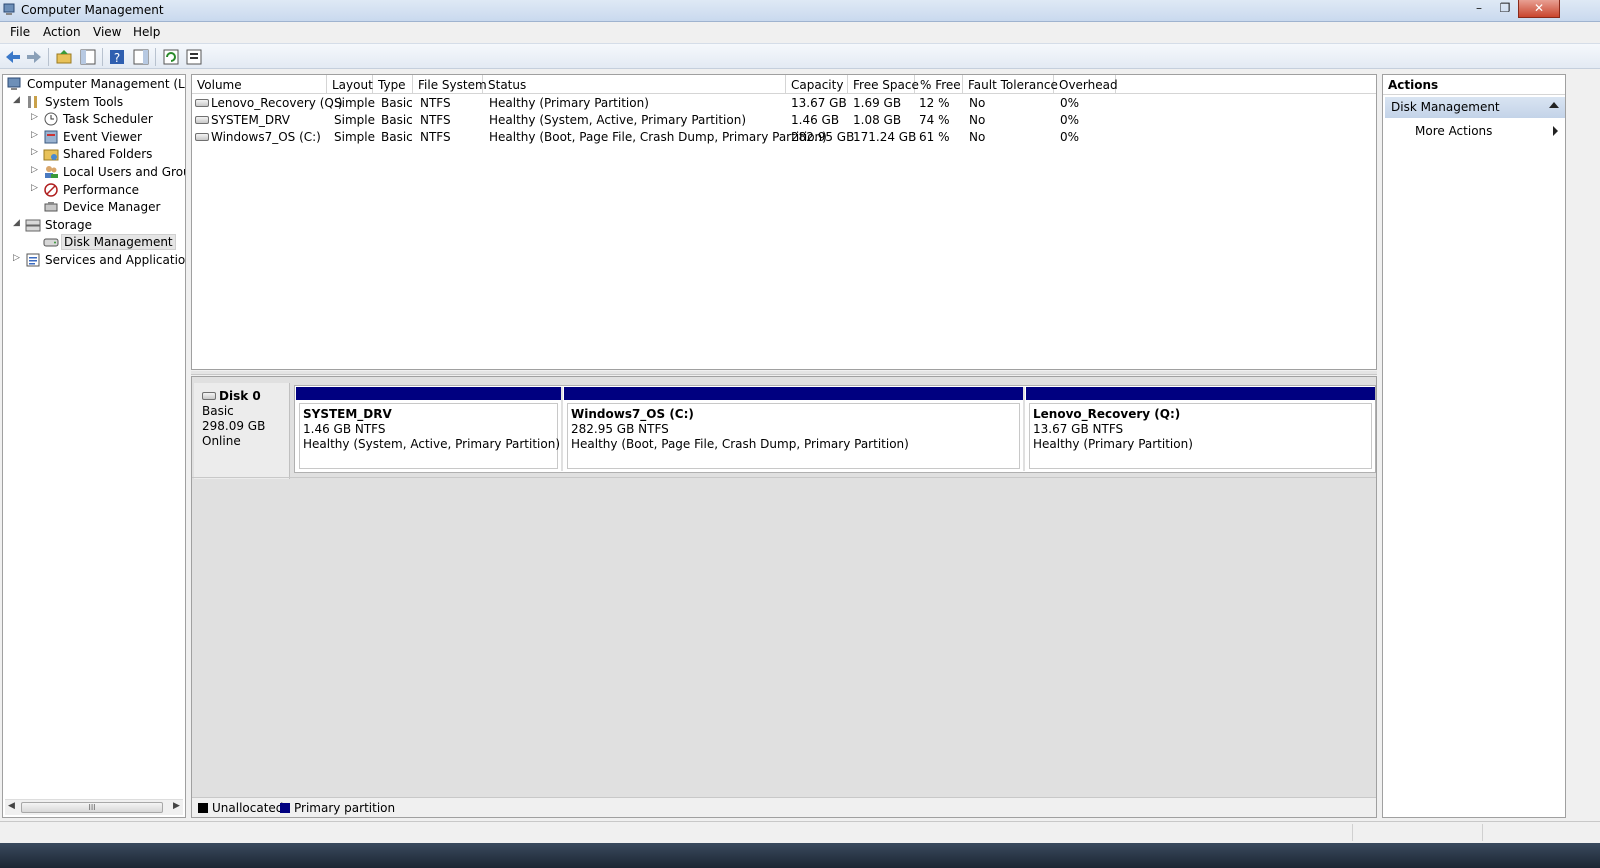  Describe the element at coordinates (800, 56) in the screenshot. I see `toolbar: ?` at that location.